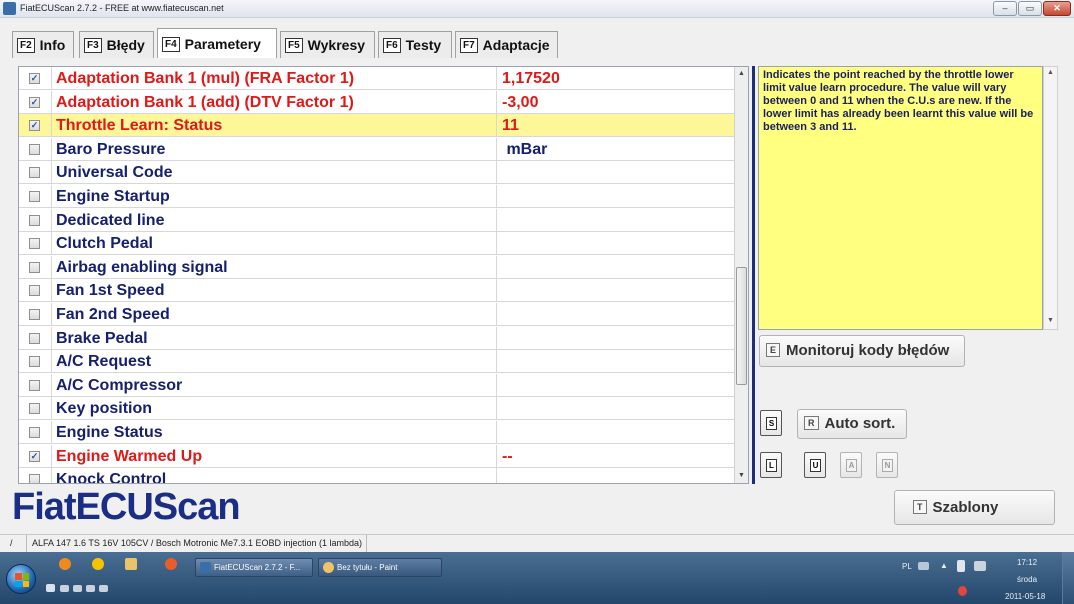 This screenshot has width=1074, height=604. I want to click on paint-task-icon, so click(328, 567).